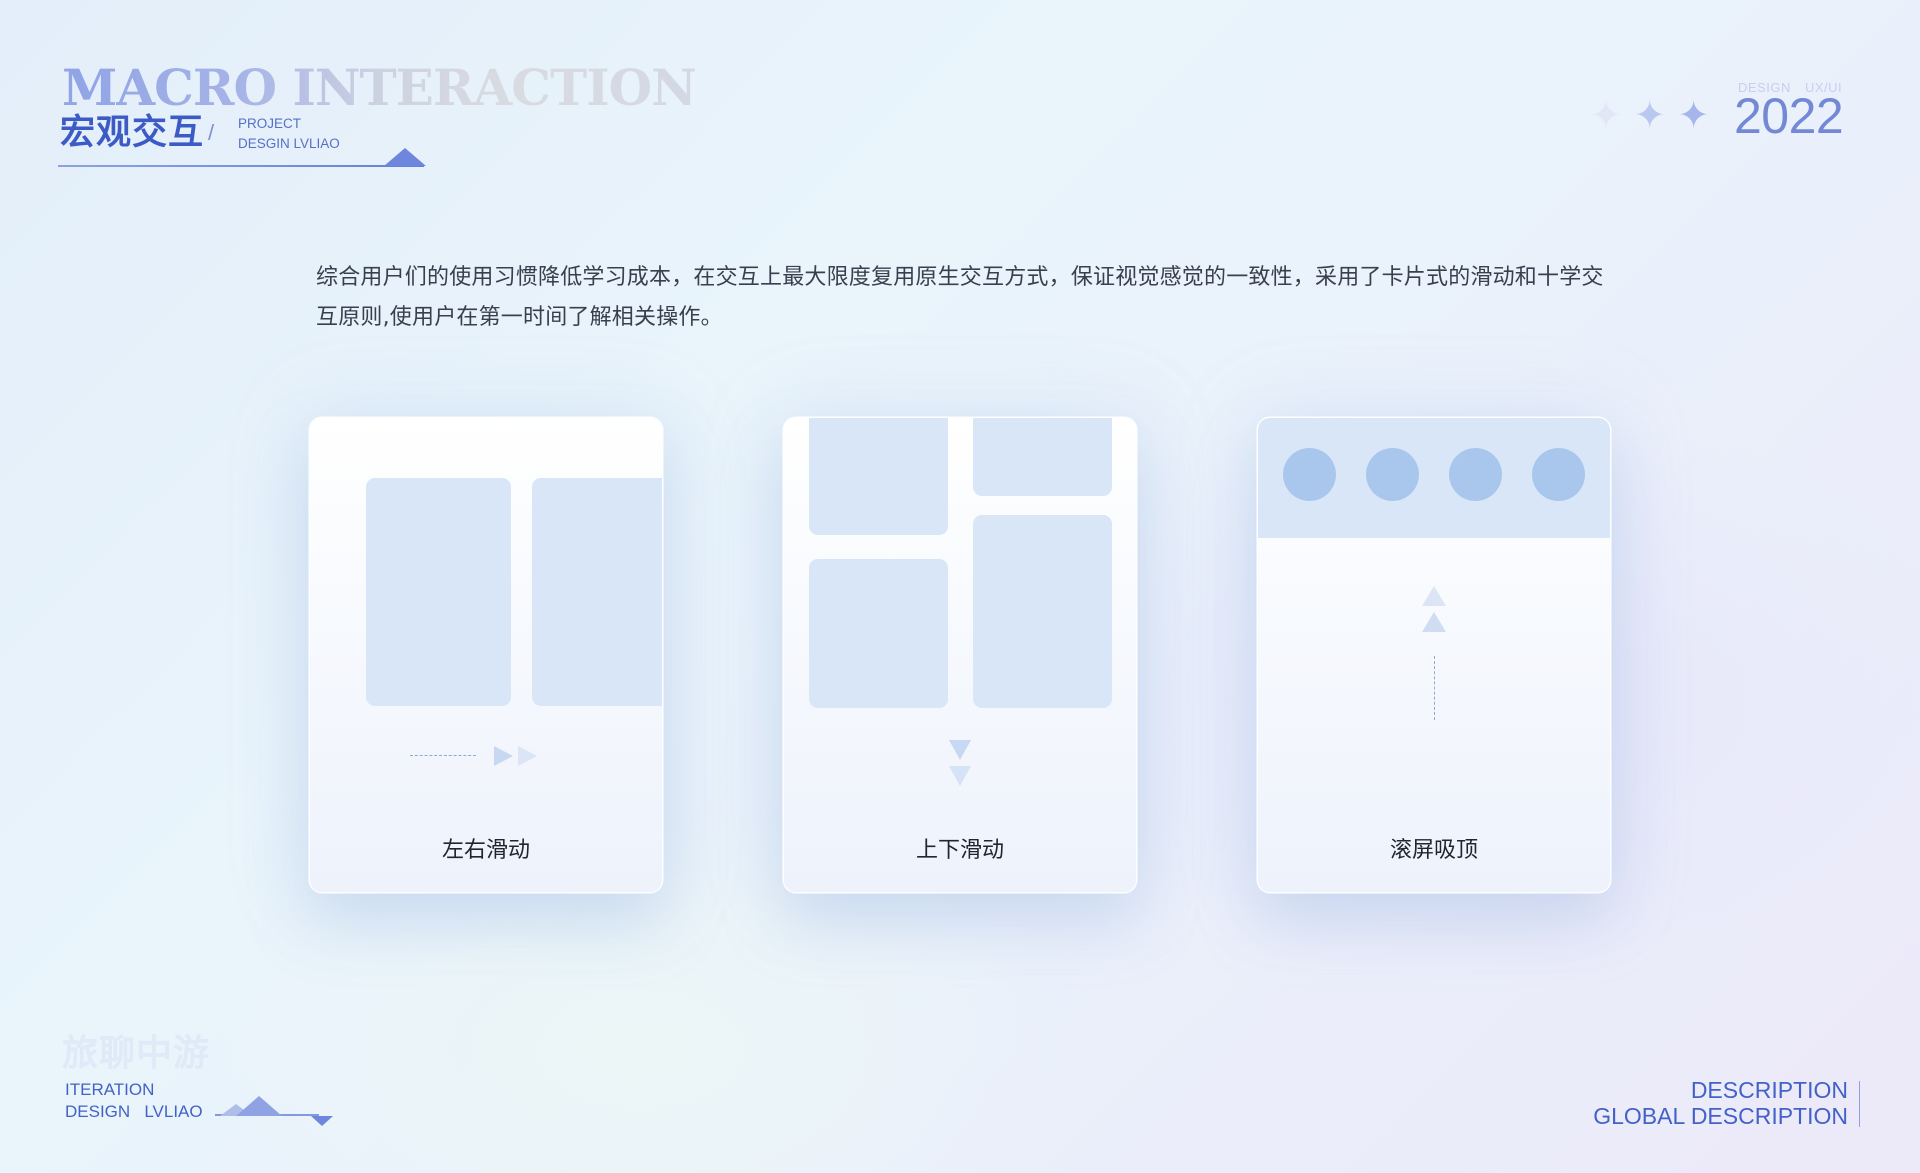 The width and height of the screenshot is (1920, 1173). What do you see at coordinates (959, 850) in the screenshot?
I see `card-label: 上下滑动` at bounding box center [959, 850].